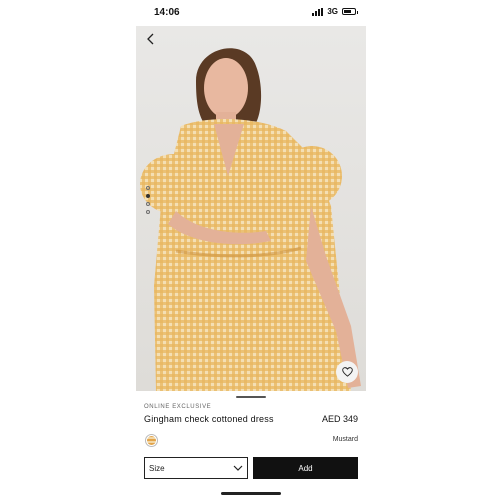  What do you see at coordinates (167, 12) in the screenshot?
I see `status-time: 14:06` at bounding box center [167, 12].